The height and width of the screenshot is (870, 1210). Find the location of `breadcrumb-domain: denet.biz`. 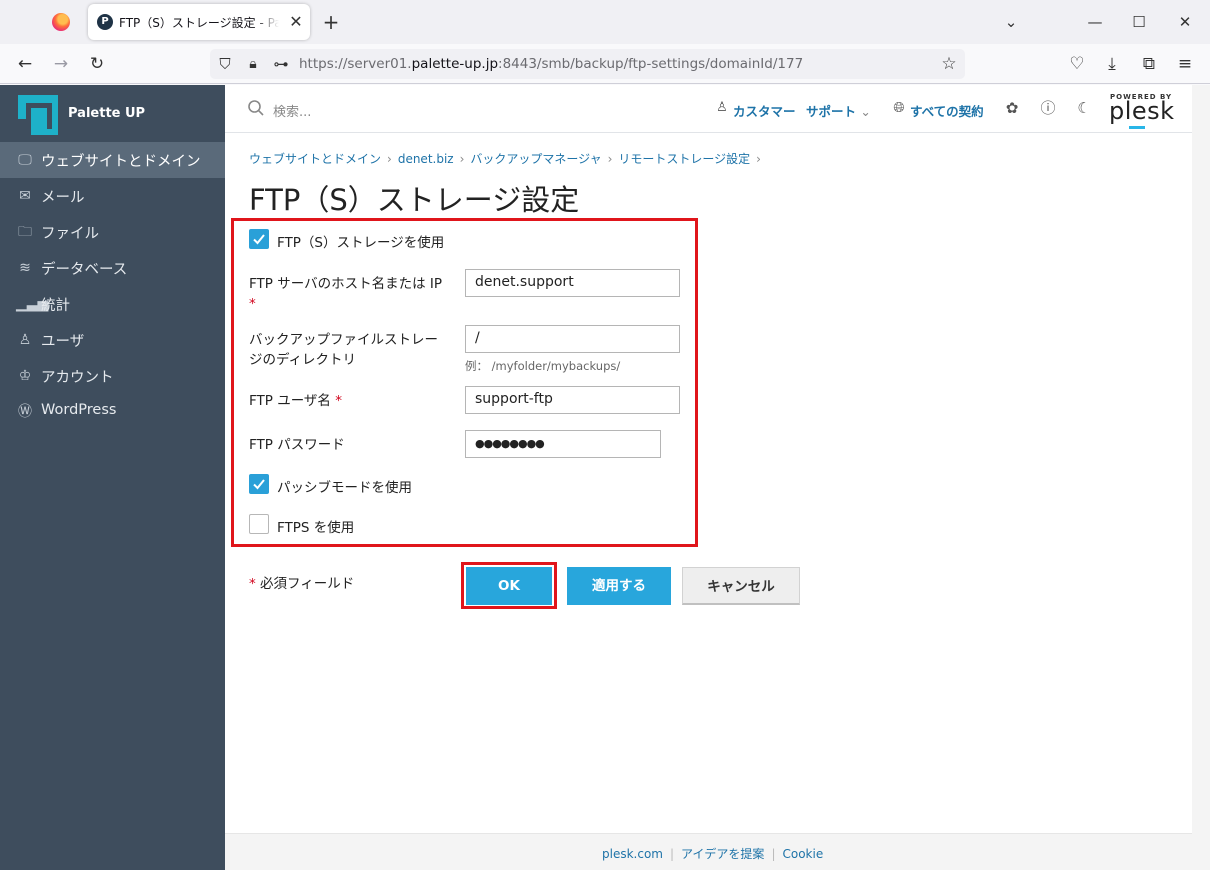

breadcrumb-domain: denet.biz is located at coordinates (426, 159).